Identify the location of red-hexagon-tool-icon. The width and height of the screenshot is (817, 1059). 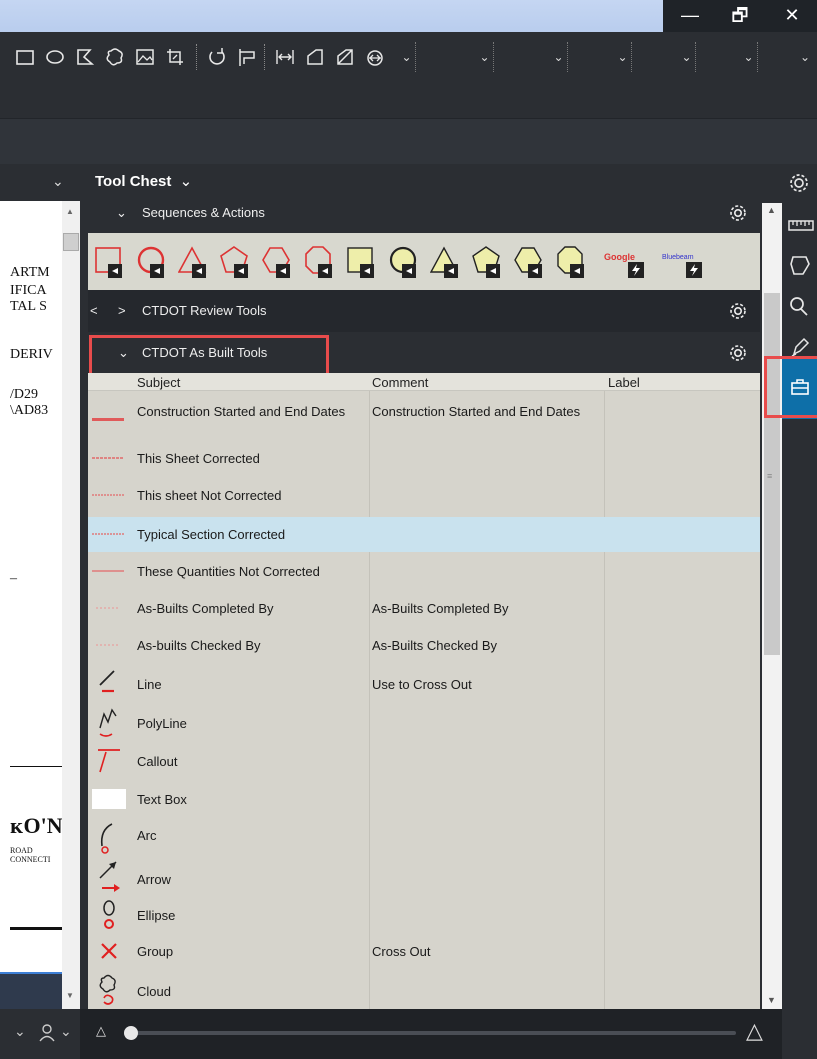
(279, 261).